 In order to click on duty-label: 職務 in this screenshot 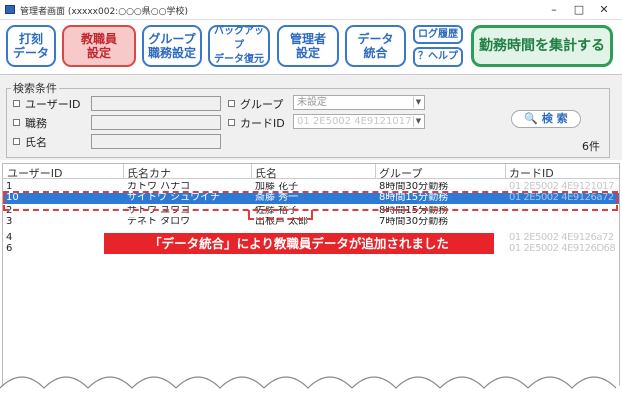, I will do `click(36, 123)`.